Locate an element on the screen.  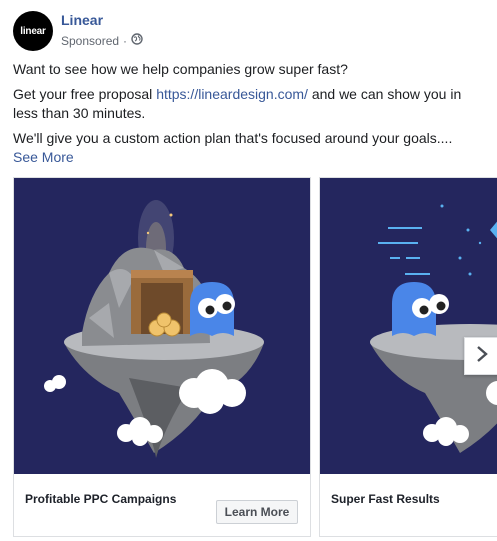
page-name: Linear is located at coordinates (82, 20).